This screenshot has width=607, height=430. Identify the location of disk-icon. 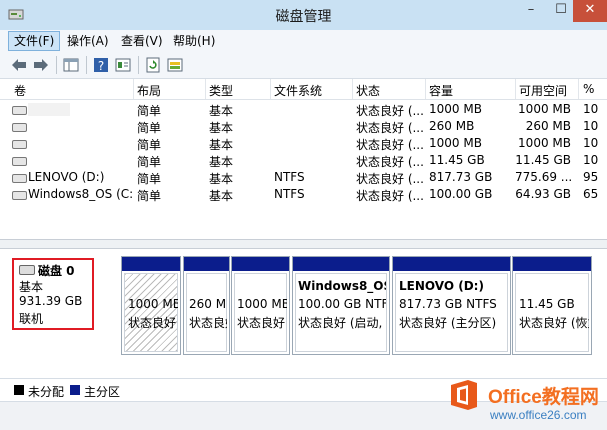
(27, 270).